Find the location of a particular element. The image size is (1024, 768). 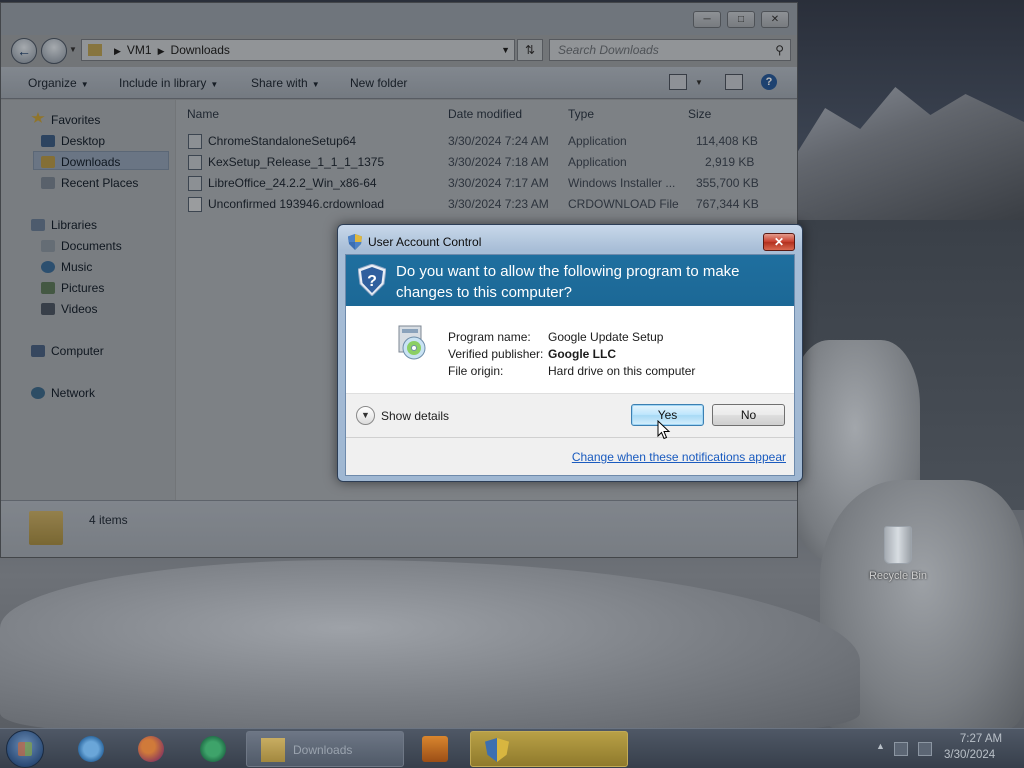

installer-icon is located at coordinates (195, 183).